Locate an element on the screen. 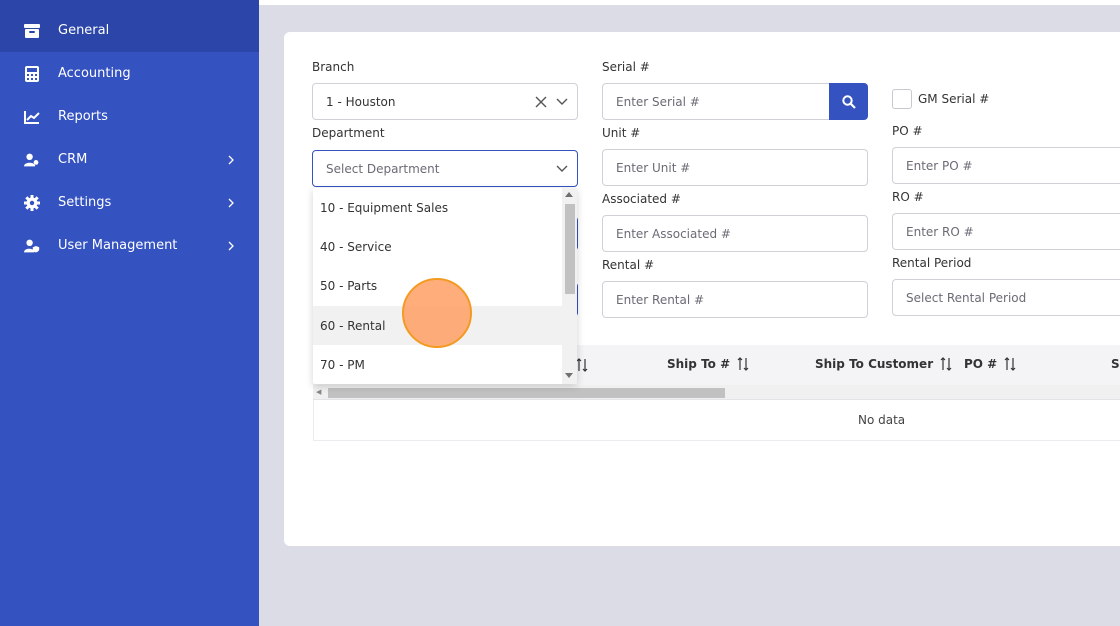 The height and width of the screenshot is (626, 1120). ro-label: RO # is located at coordinates (908, 197).